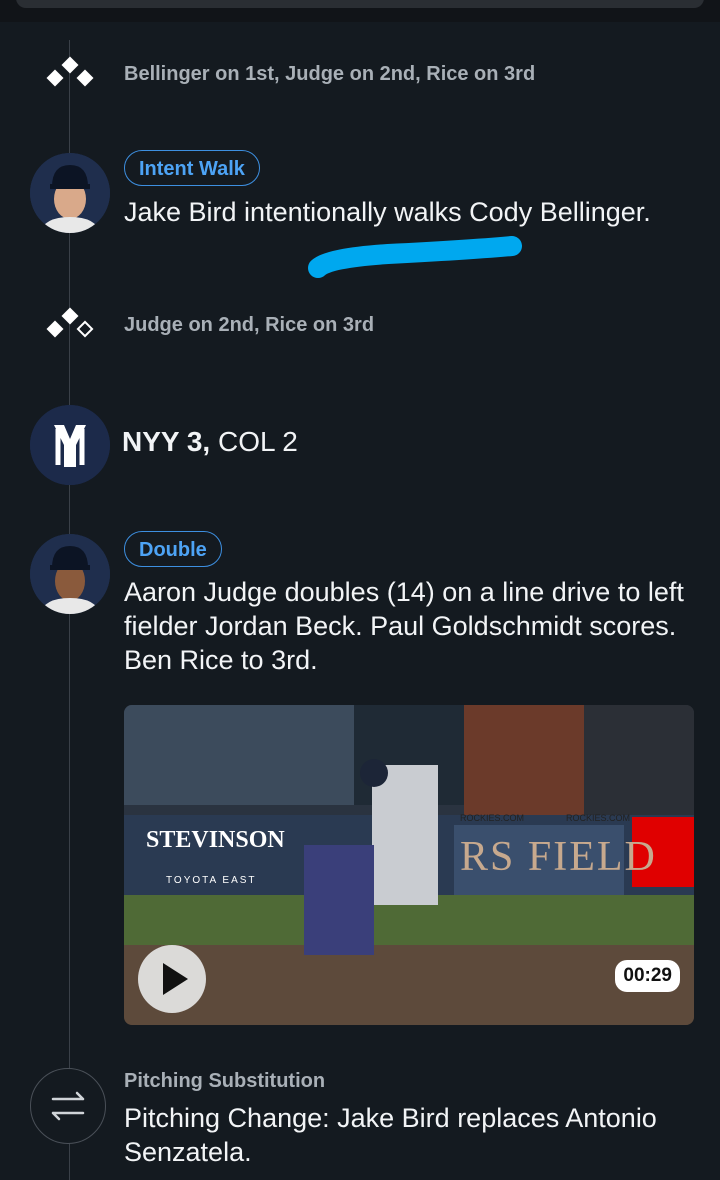  What do you see at coordinates (647, 976) in the screenshot?
I see `video-duration: 00:29` at bounding box center [647, 976].